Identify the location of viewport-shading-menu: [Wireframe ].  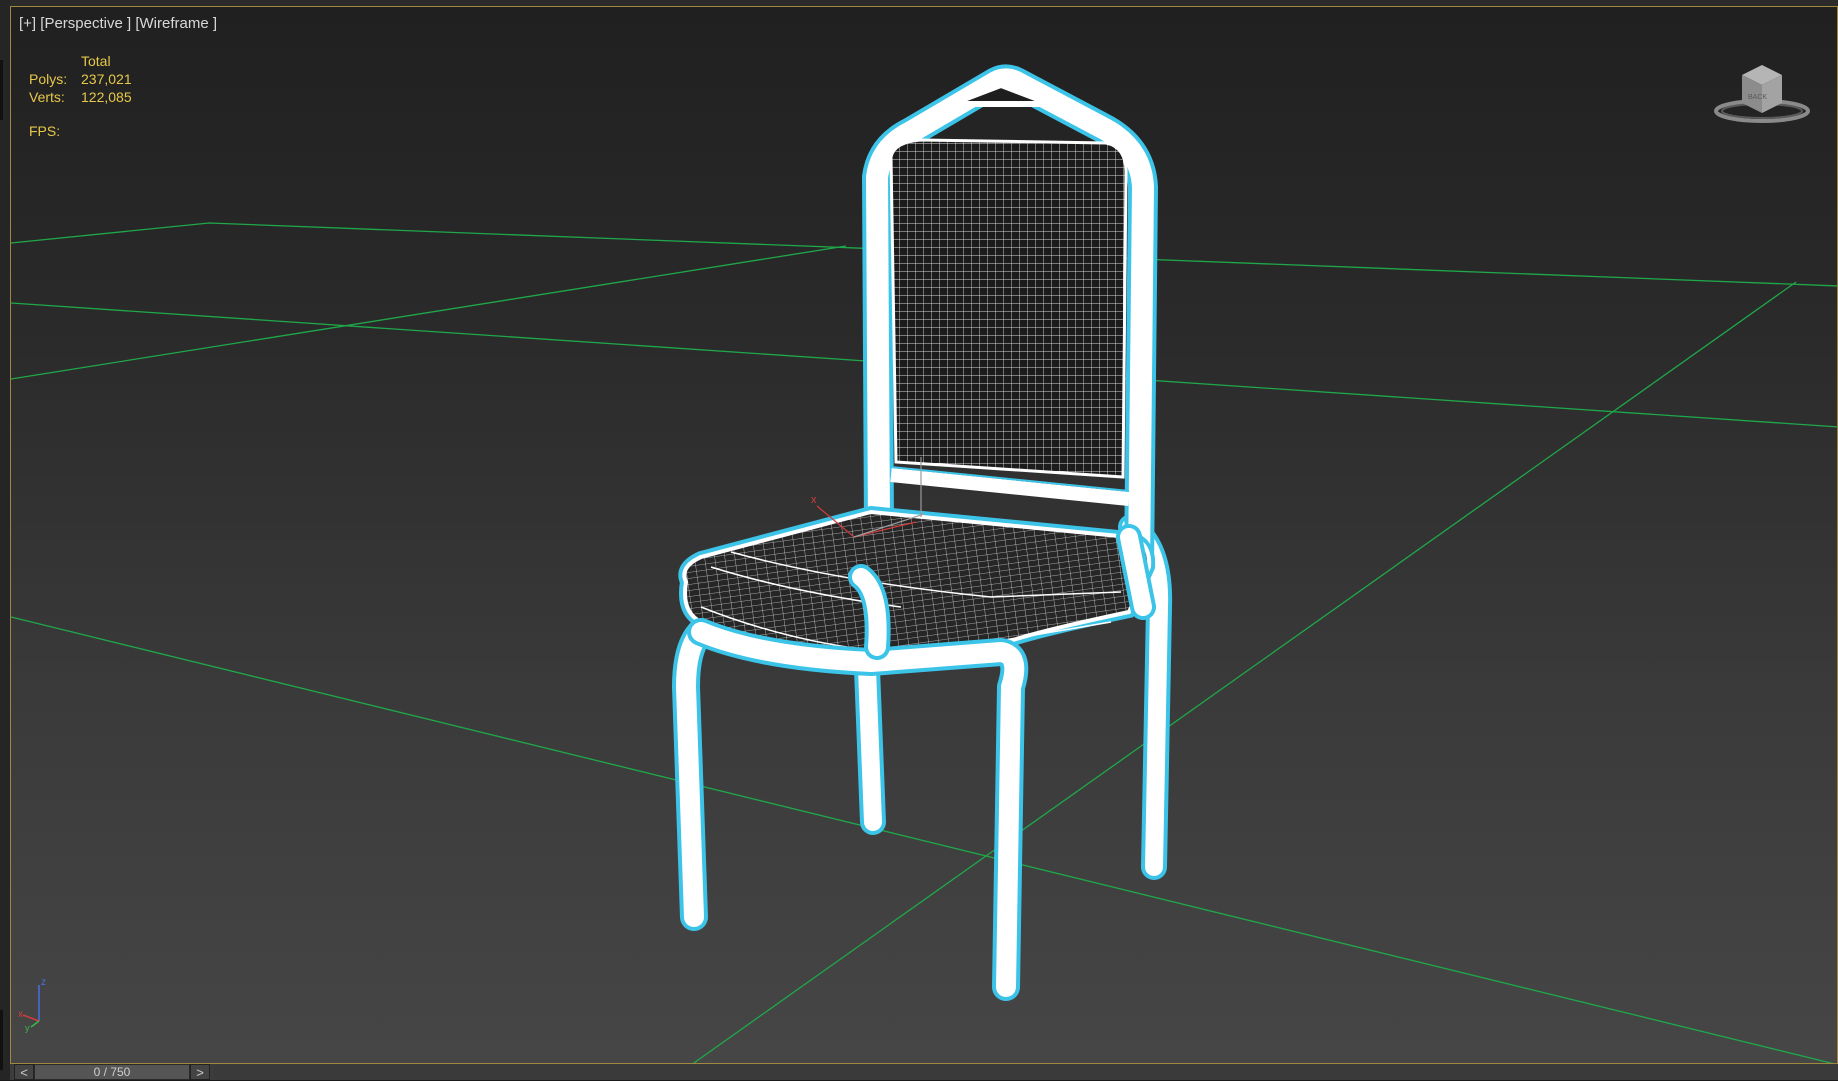
(176, 23).